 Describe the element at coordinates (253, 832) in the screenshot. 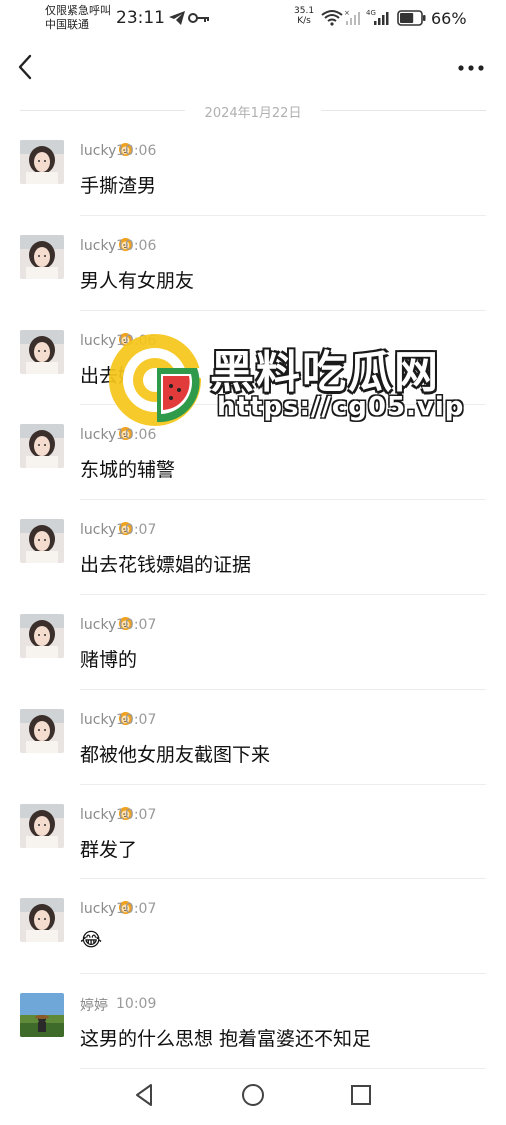

I see `message-item: lucky 10:07 群发了` at that location.